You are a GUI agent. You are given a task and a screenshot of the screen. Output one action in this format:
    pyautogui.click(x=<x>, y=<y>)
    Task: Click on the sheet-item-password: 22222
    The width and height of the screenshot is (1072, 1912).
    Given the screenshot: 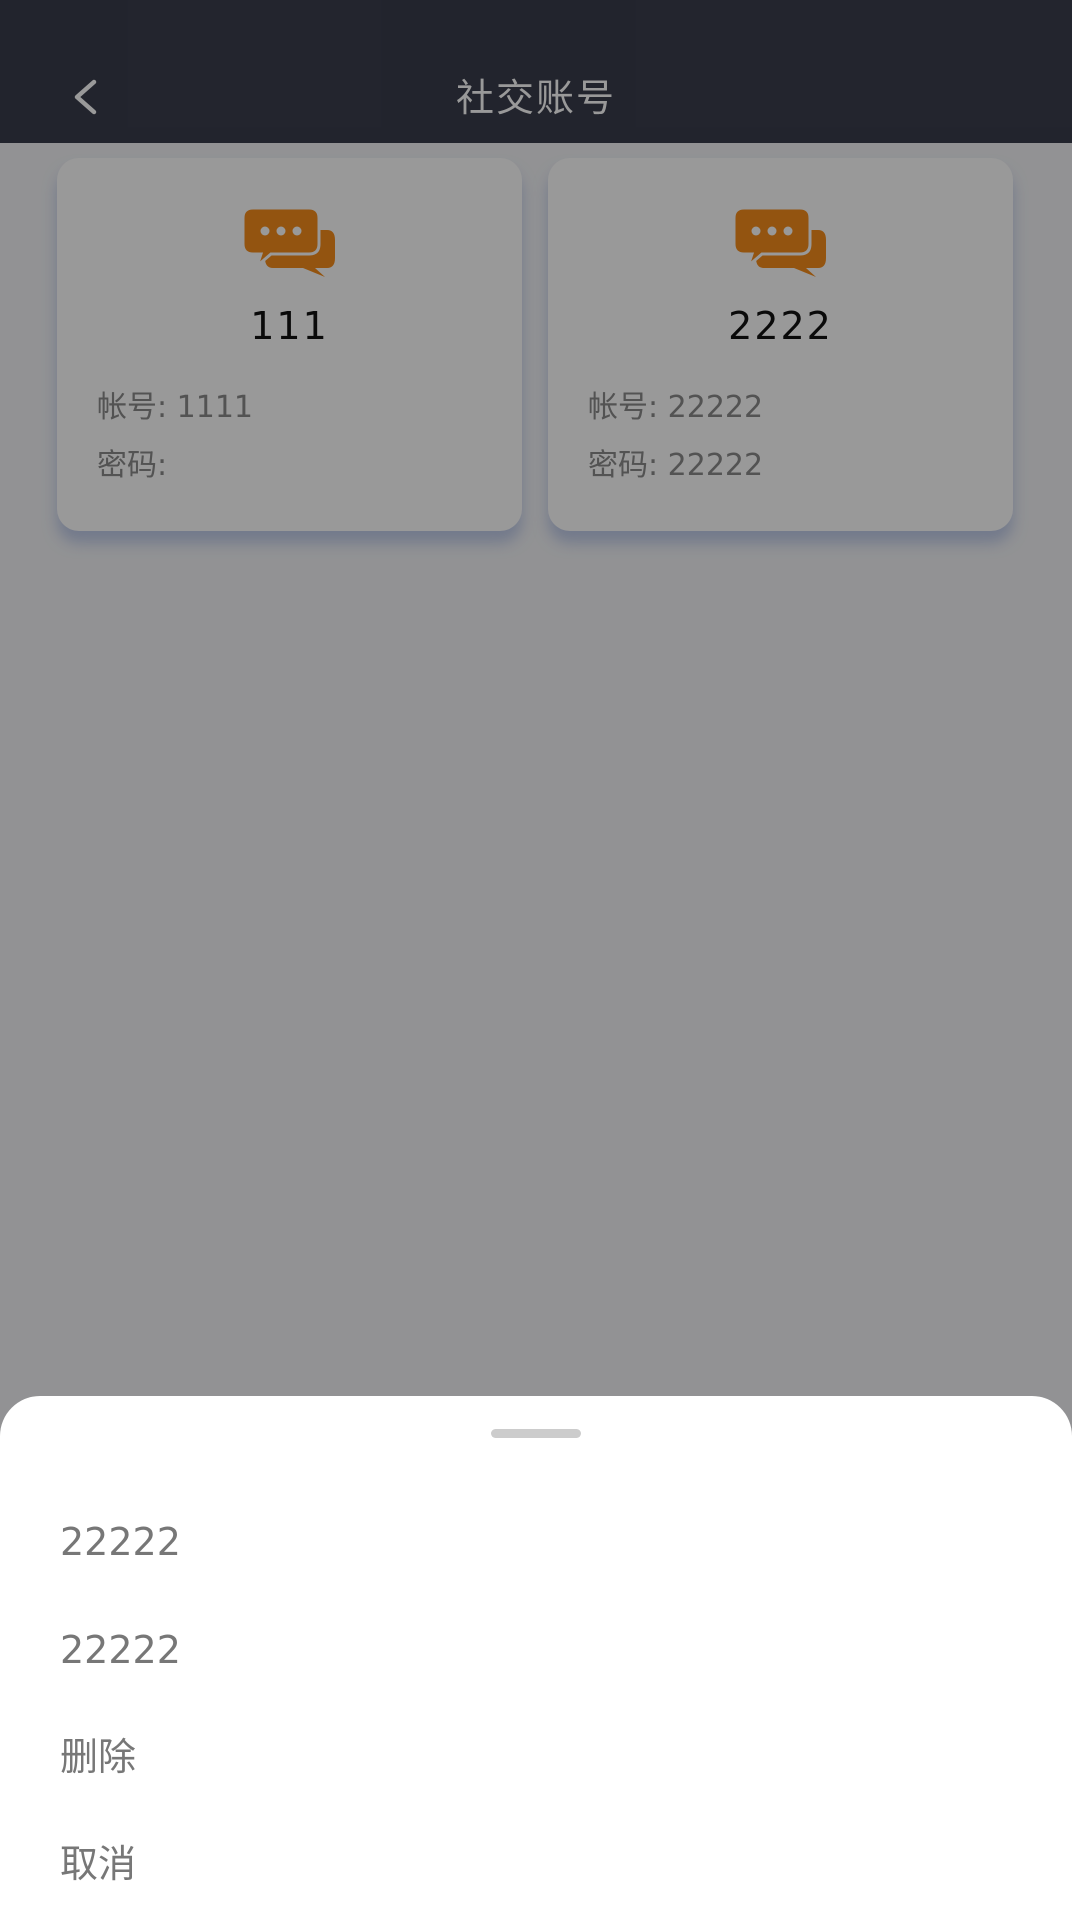 What is the action you would take?
    pyautogui.click(x=120, y=1650)
    